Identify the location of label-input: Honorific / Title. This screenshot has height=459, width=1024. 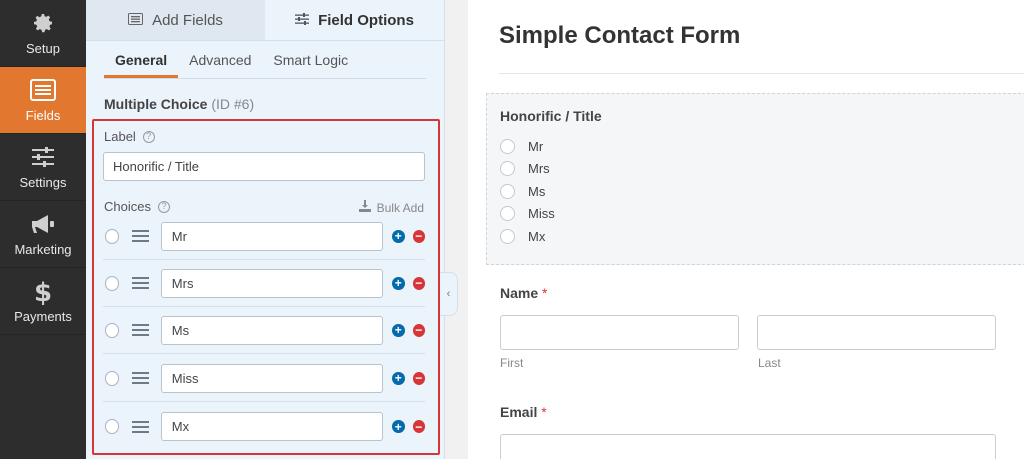
(264, 166).